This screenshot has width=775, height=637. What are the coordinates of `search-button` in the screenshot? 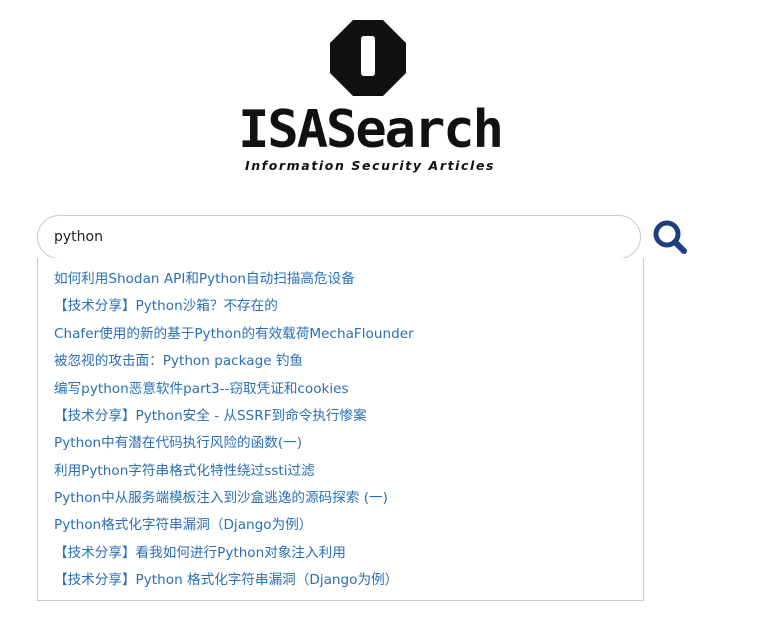 It's located at (670, 237).